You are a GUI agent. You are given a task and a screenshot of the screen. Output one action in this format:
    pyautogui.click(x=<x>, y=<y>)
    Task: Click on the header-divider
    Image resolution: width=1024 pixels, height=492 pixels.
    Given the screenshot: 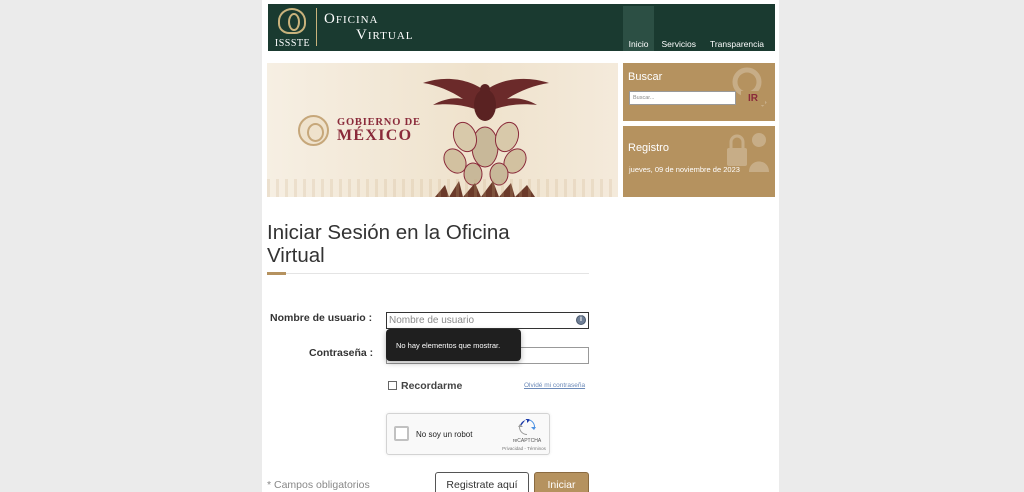 What is the action you would take?
    pyautogui.click(x=316, y=27)
    